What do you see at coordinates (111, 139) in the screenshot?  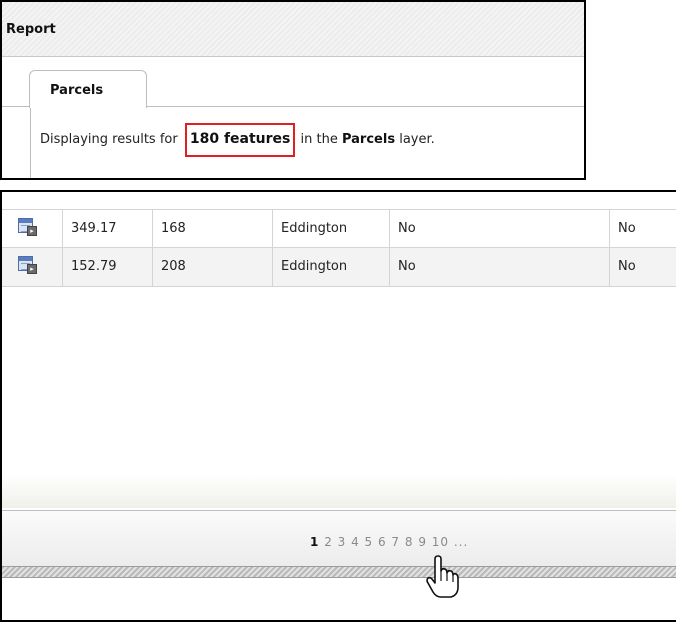 I see `result-prefix: Displaying results for` at bounding box center [111, 139].